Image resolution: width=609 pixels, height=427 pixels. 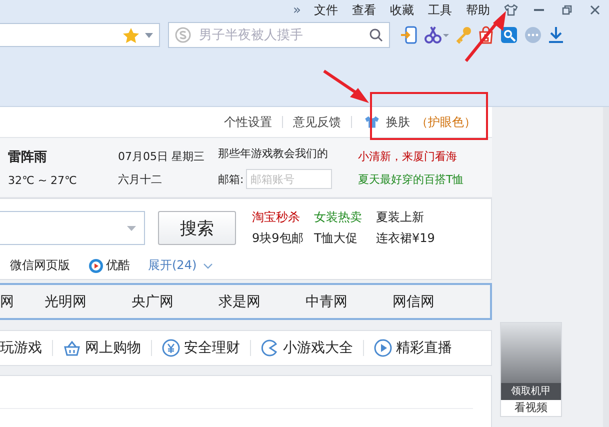 I want to click on search-icon, so click(x=376, y=35).